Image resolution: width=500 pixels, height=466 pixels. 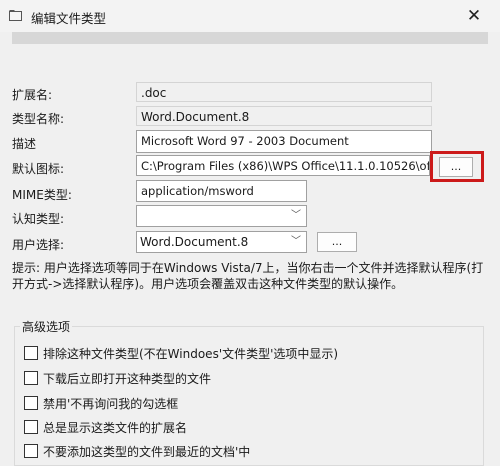 What do you see at coordinates (221, 191) in the screenshot?
I see `mime-type-input: application/msword` at bounding box center [221, 191].